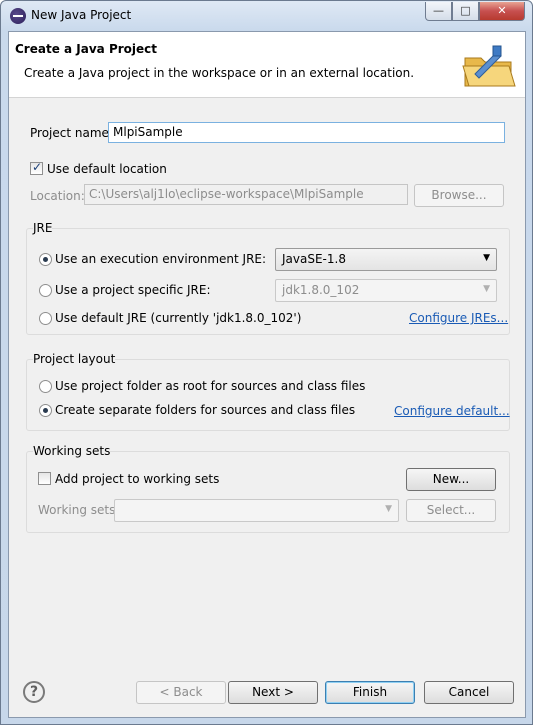 The height and width of the screenshot is (725, 533). Describe the element at coordinates (502, 11) in the screenshot. I see `close-button: ✕` at that location.